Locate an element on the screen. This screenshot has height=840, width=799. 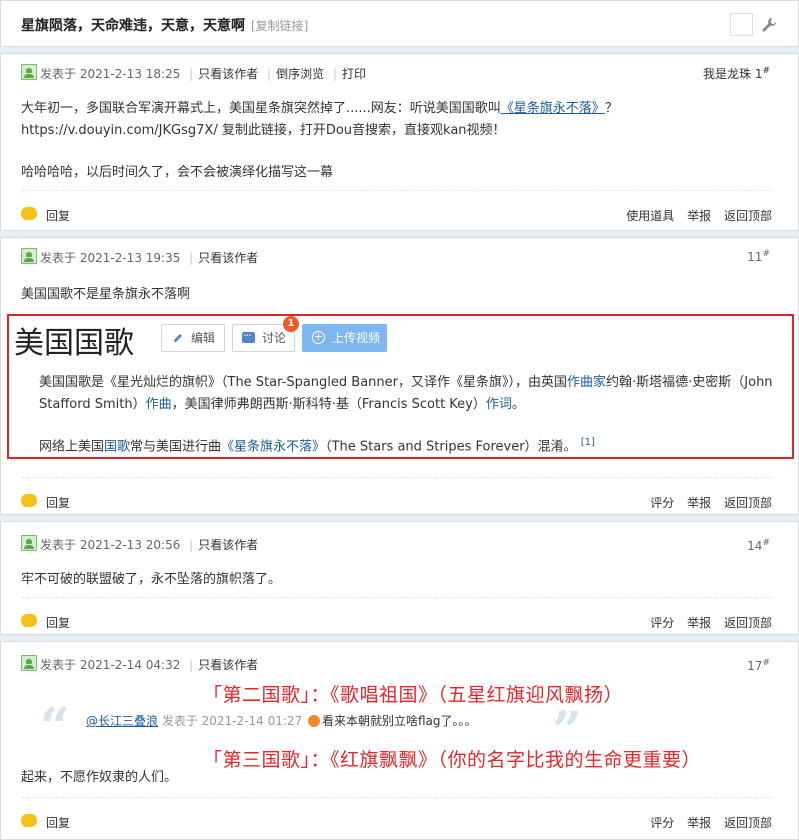
post-time: 2021-2-13 18:25 is located at coordinates (130, 74).